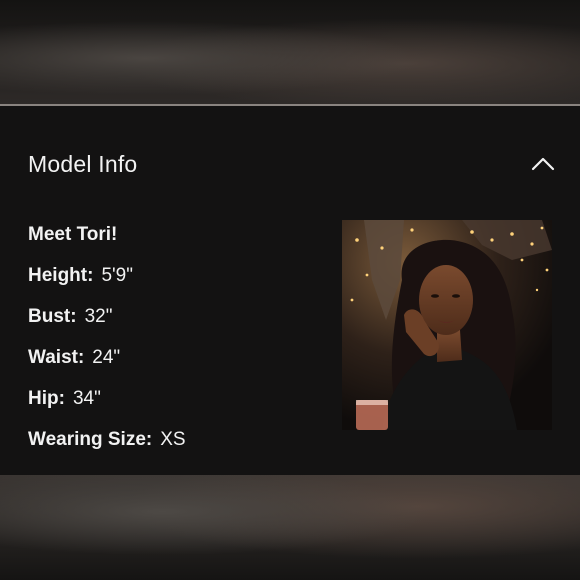  What do you see at coordinates (46, 398) in the screenshot?
I see `hip-label: Hip:` at bounding box center [46, 398].